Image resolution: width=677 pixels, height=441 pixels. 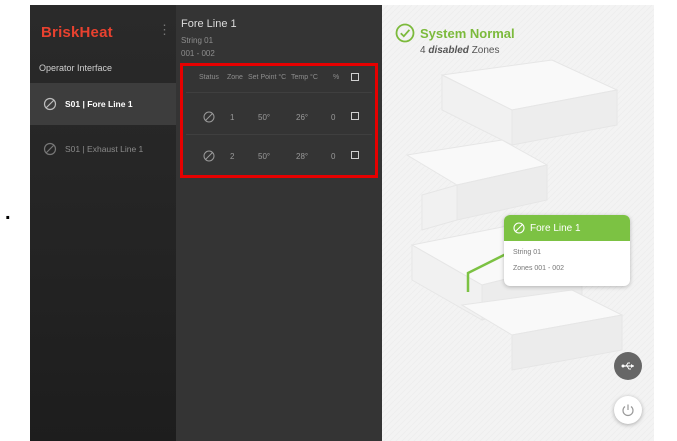 I want to click on disabled-count: 4, so click(x=423, y=50).